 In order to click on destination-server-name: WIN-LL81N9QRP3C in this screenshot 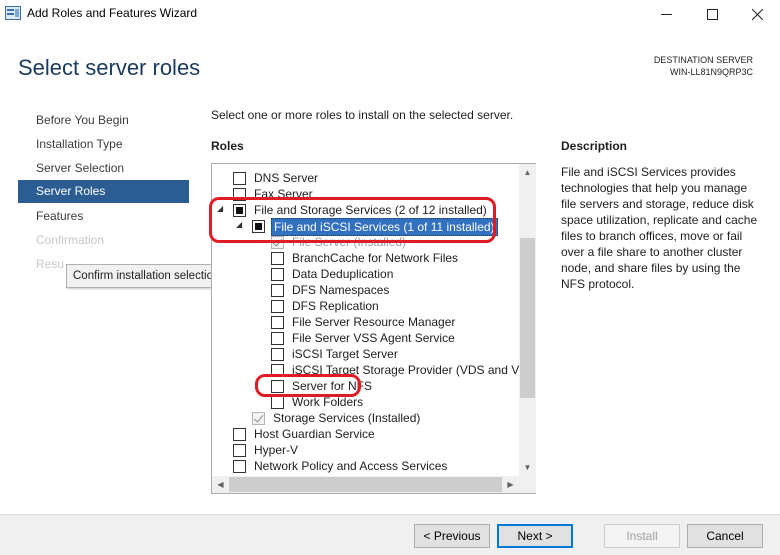, I will do `click(711, 72)`.